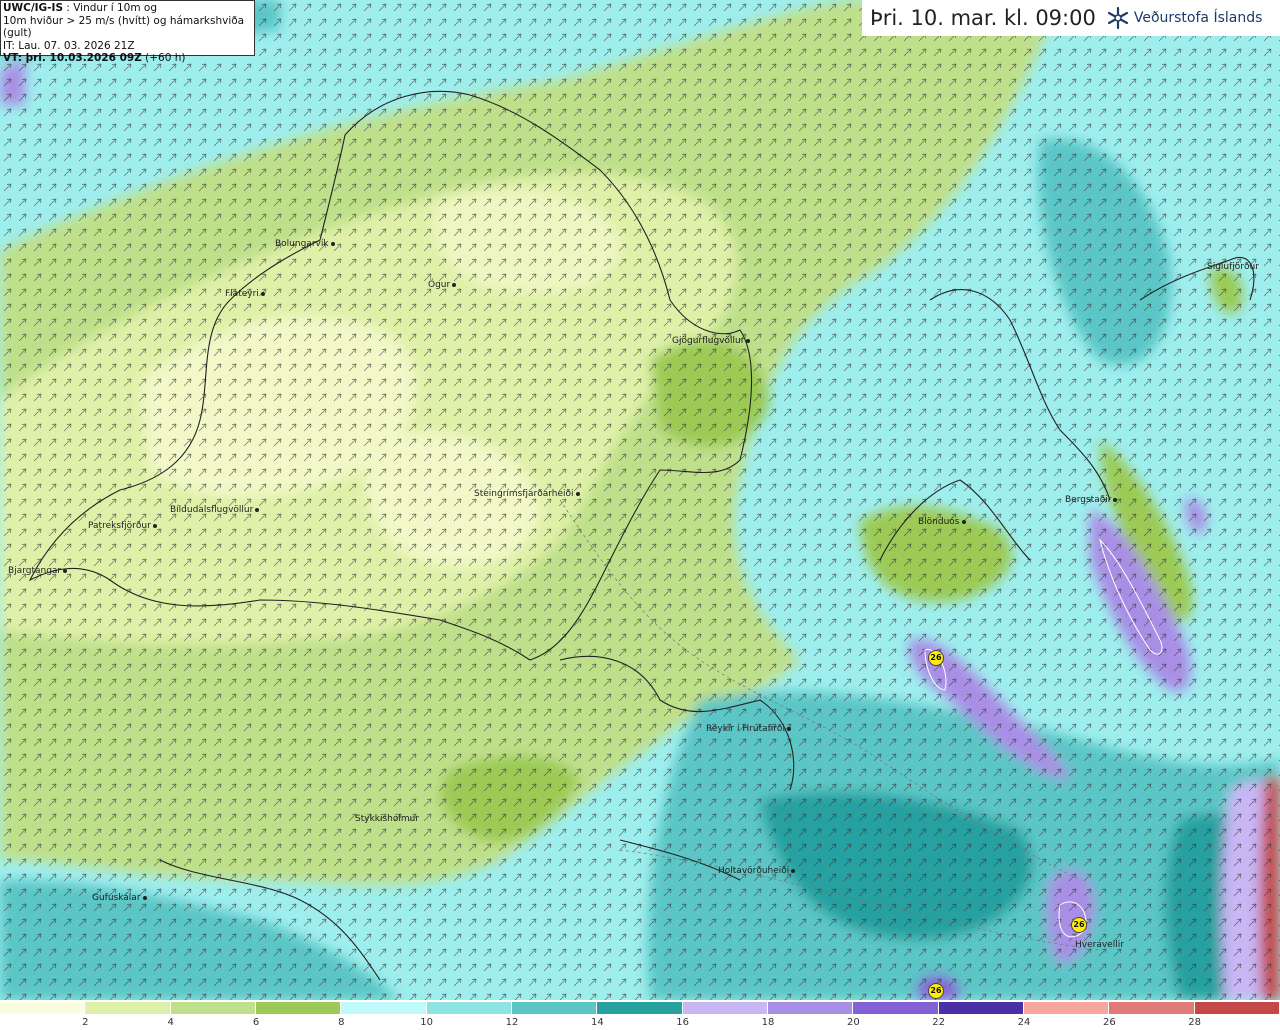 This screenshot has height=1030, width=1280. What do you see at coordinates (512, 1022) in the screenshot?
I see `legend-tick-label: 12` at bounding box center [512, 1022].